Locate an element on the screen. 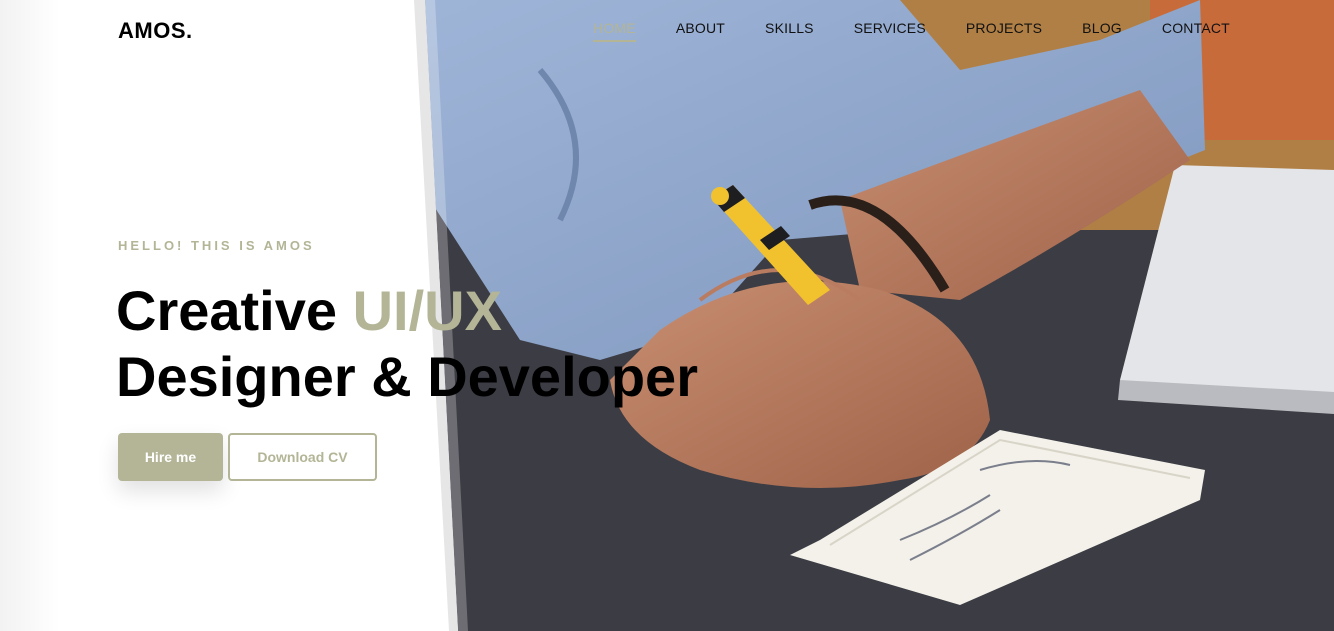  headline-accent: UI/UX is located at coordinates (427, 310).